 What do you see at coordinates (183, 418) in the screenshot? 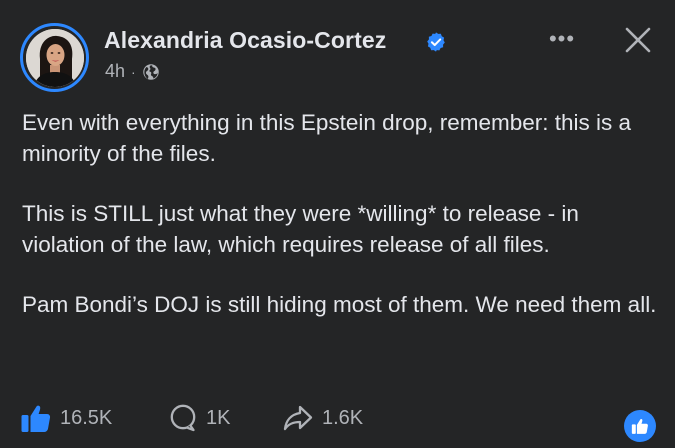
I see `comment-icon` at bounding box center [183, 418].